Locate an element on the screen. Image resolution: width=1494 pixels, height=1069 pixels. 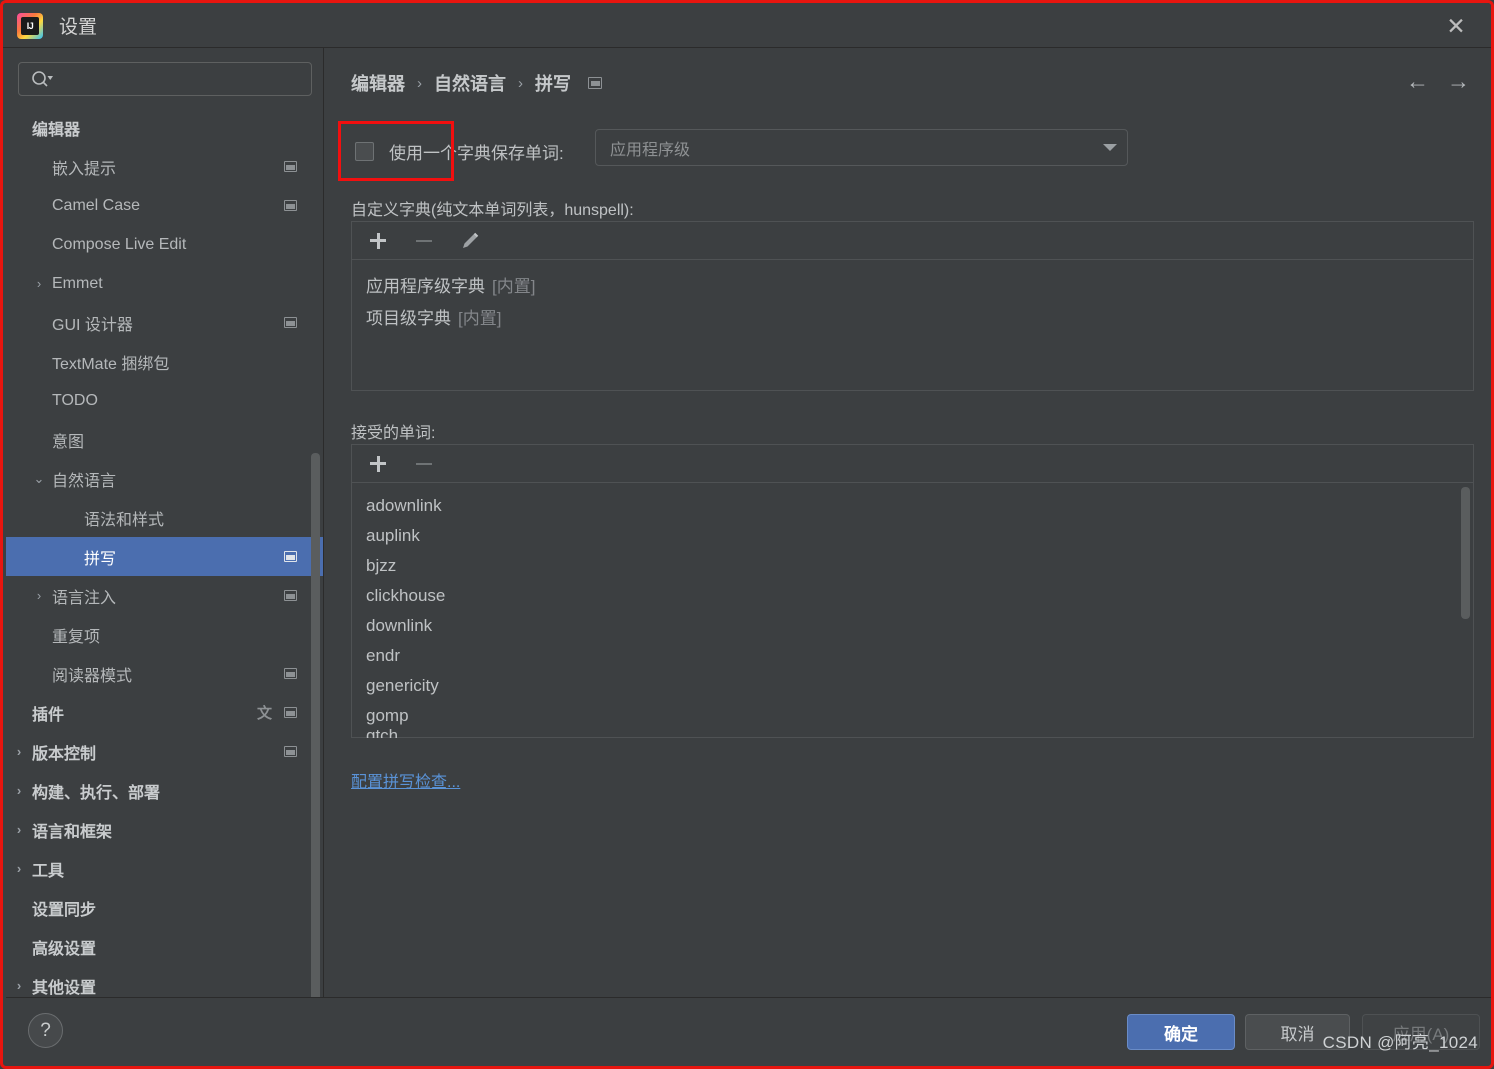
save-words-row: 使用一个字典保存单词: is located at coordinates (451, 151).